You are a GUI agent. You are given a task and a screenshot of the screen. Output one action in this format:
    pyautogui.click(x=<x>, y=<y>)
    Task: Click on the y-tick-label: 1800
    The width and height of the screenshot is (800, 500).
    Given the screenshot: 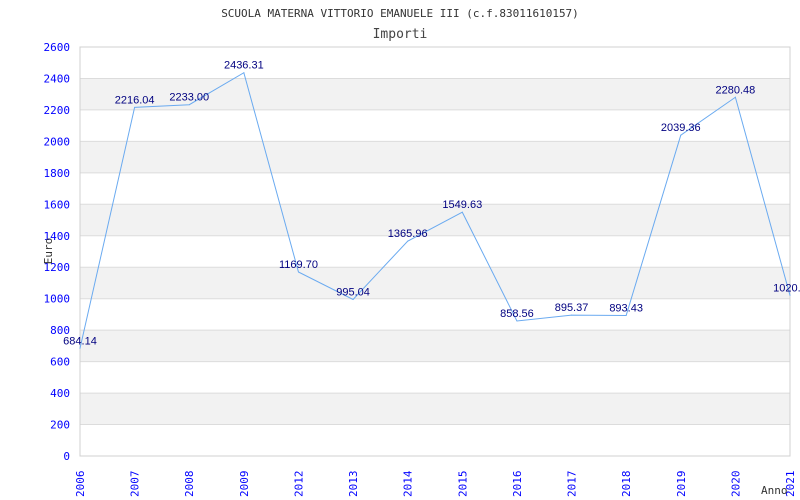 What is the action you would take?
    pyautogui.click(x=57, y=173)
    